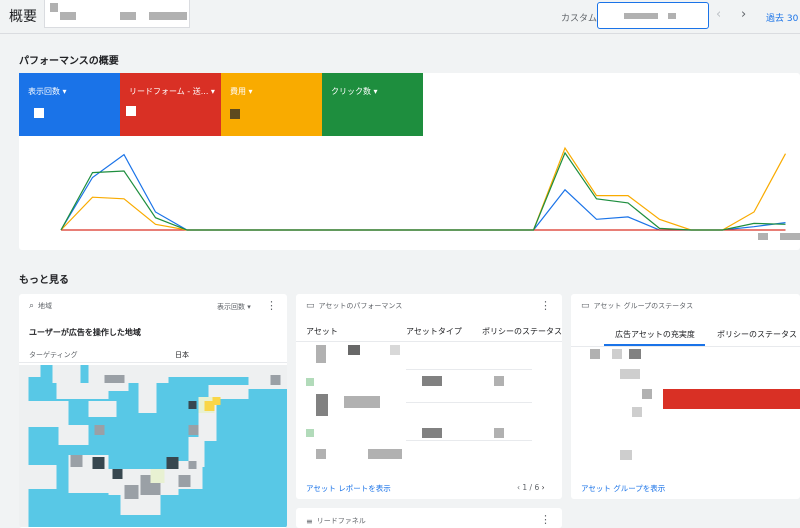  I want to click on lead-funnel-card: ≡ リードファネル ⋮, so click(429, 518).